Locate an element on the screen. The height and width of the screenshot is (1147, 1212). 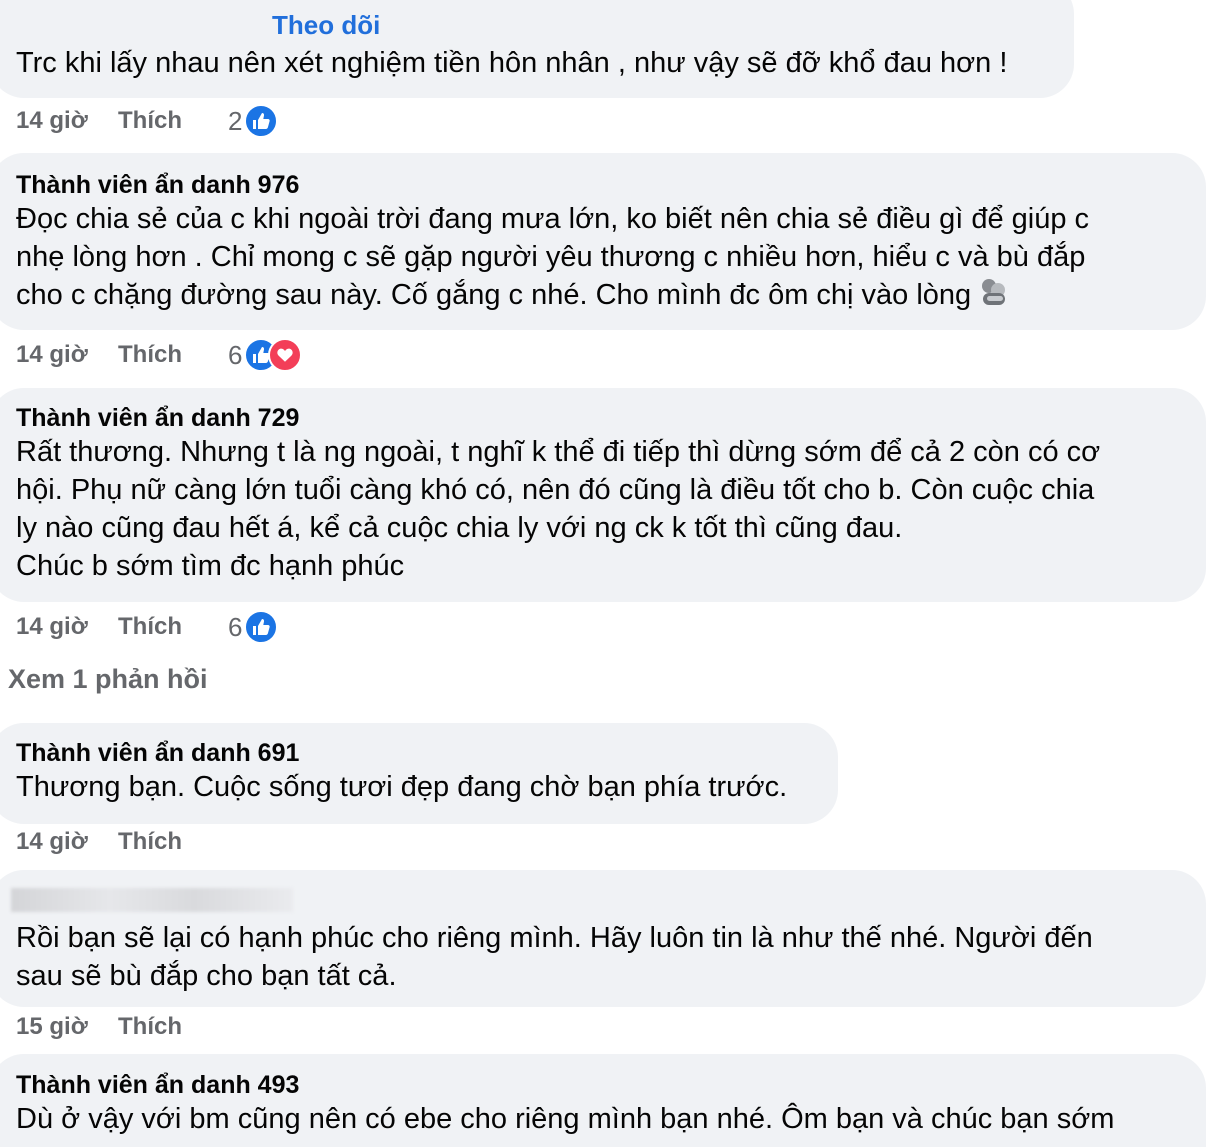
comment-actions: 15 giờ Thích is located at coordinates (122, 1027).